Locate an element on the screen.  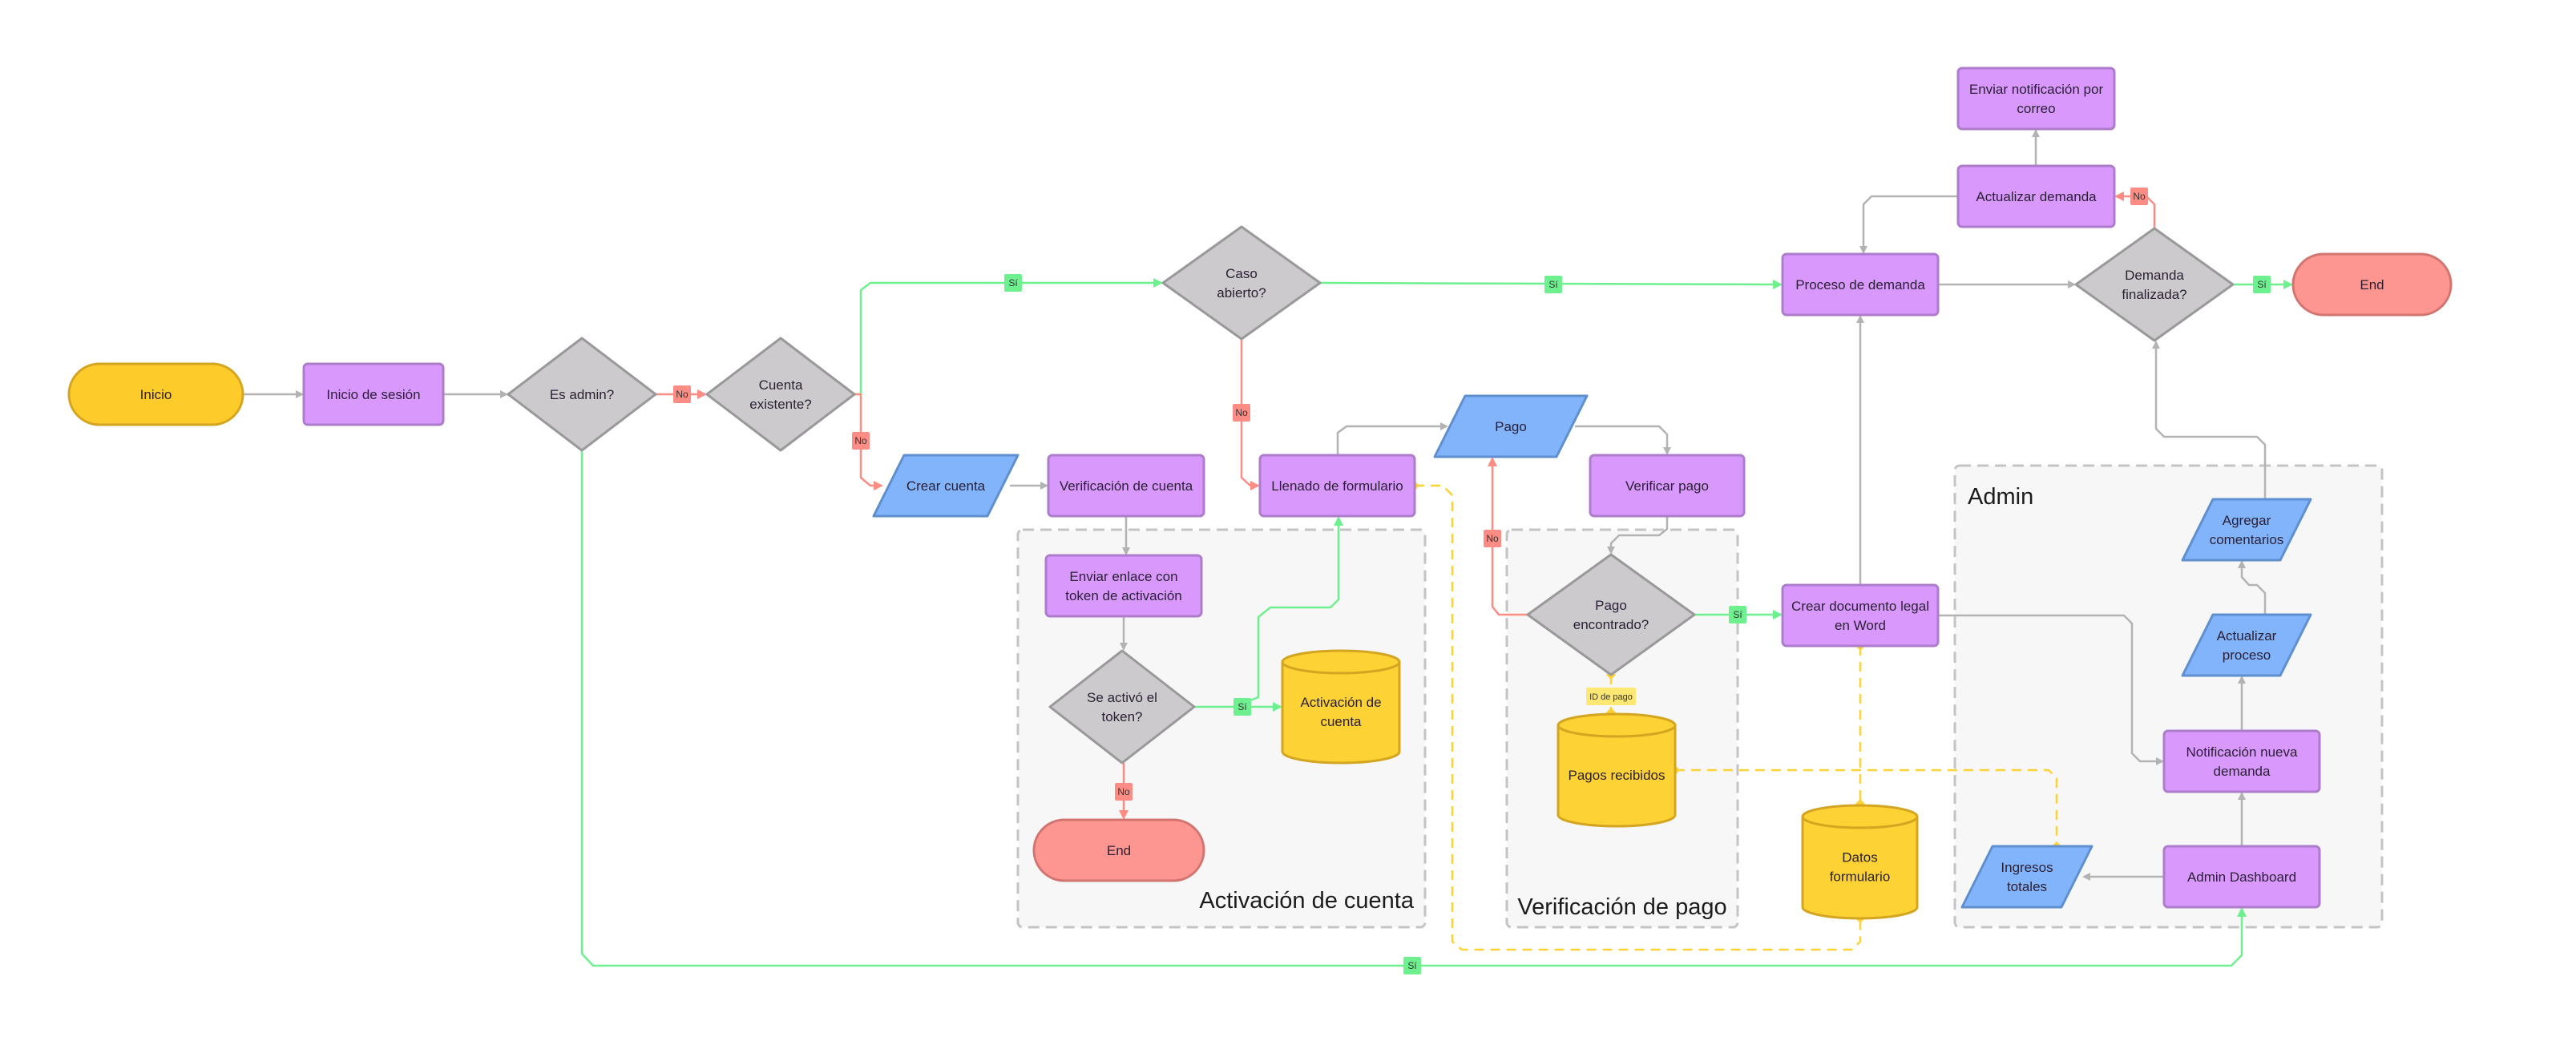
edge-cuenta_existente-to-caso_abierto is located at coordinates (1008, 337).